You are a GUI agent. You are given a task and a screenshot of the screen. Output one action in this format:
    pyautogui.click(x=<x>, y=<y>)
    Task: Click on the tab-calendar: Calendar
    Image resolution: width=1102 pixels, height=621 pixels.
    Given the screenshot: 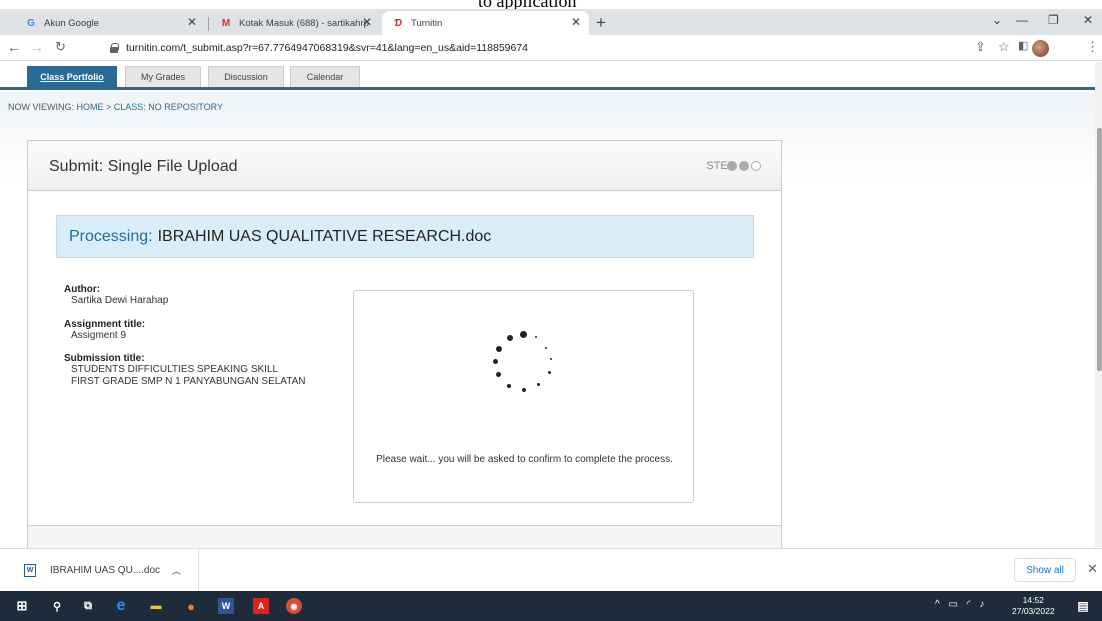 What is the action you would take?
    pyautogui.click(x=325, y=76)
    